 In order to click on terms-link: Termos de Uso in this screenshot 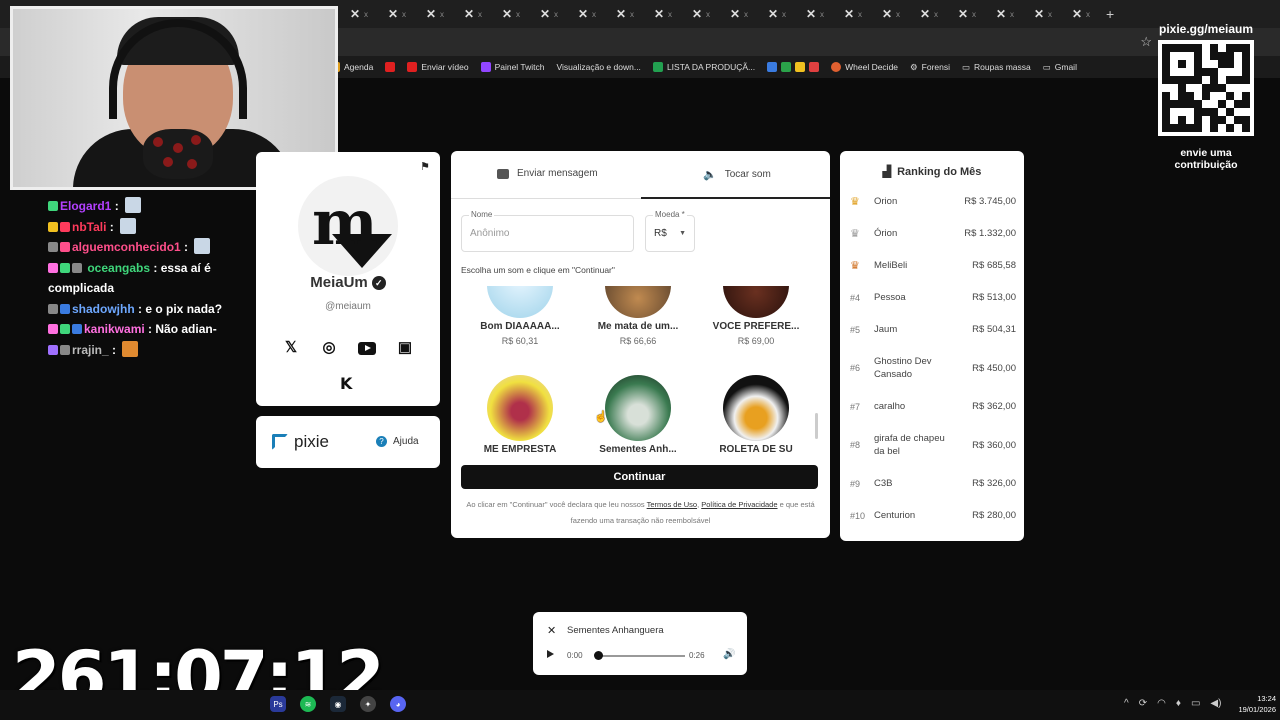, I will do `click(672, 504)`.